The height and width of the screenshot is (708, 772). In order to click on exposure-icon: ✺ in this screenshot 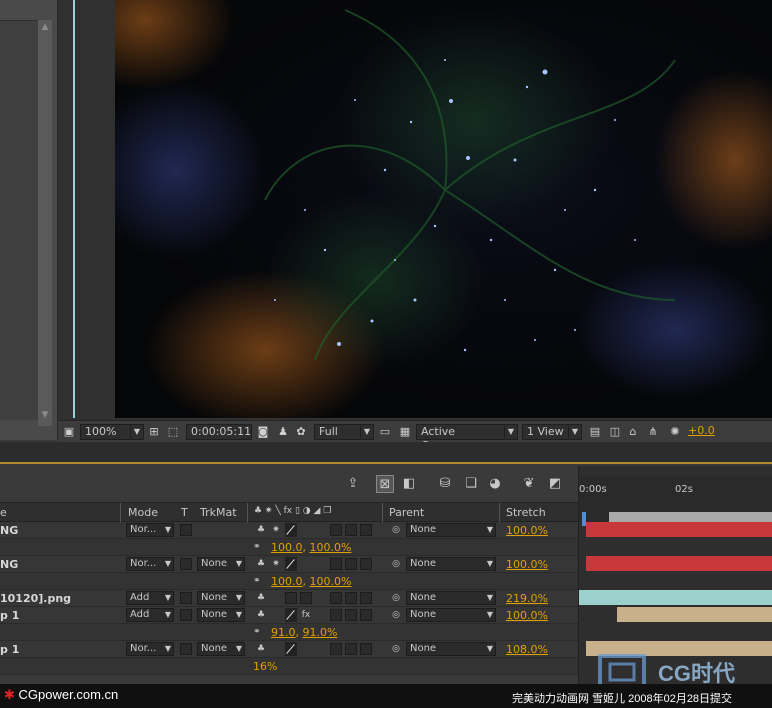, I will do `click(675, 432)`.